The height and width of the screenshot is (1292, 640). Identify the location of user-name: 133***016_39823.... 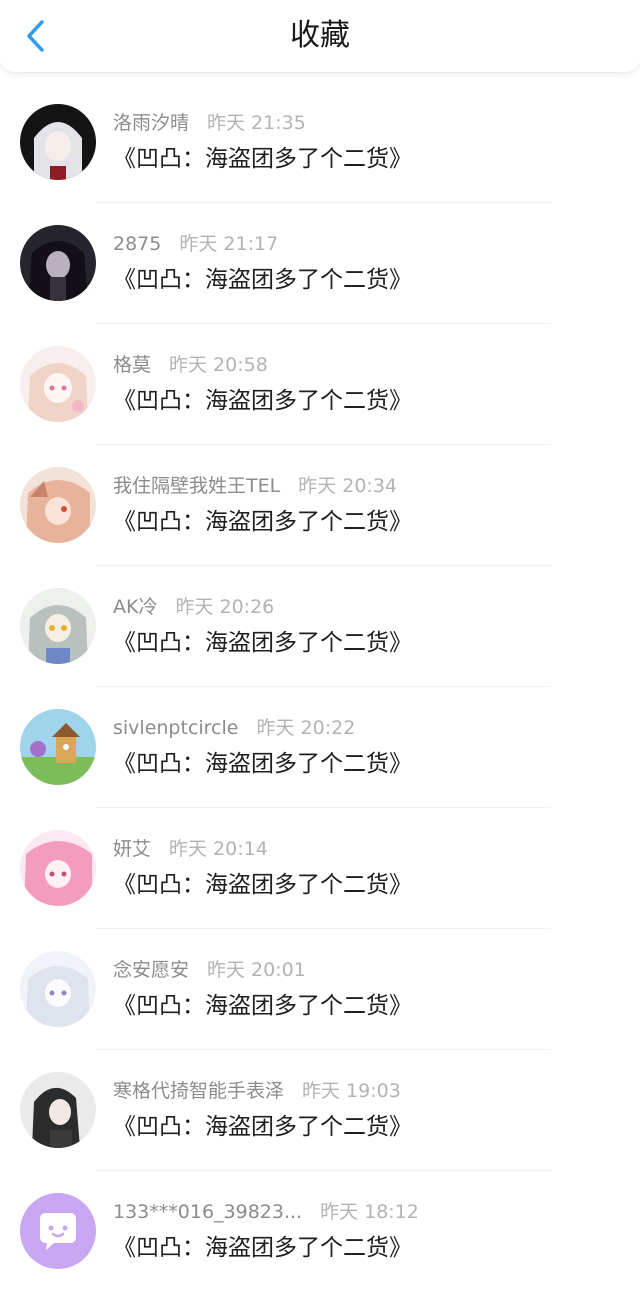
(207, 1212).